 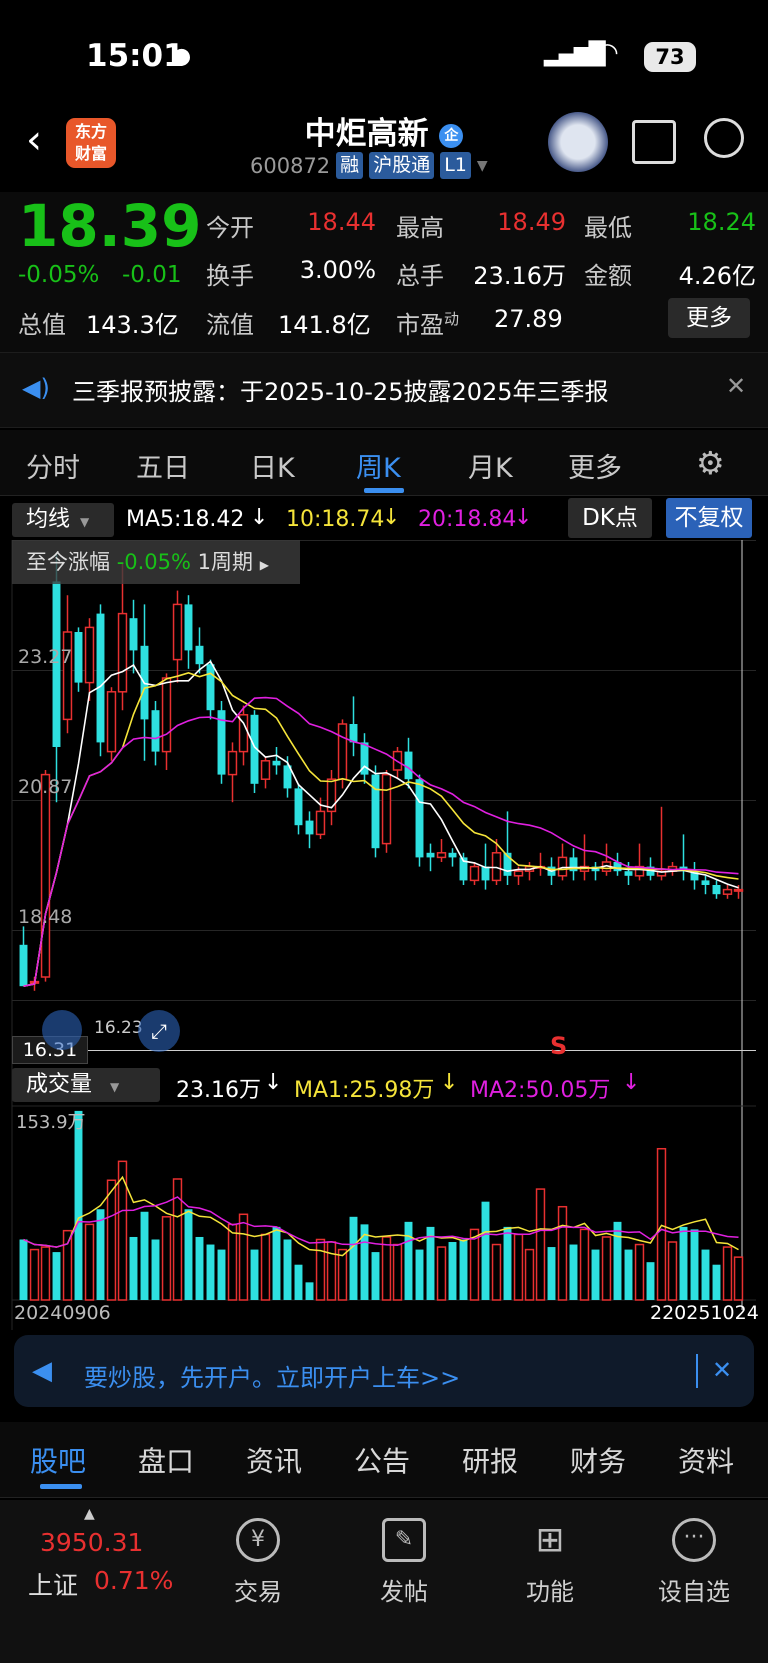 What do you see at coordinates (575, 54) in the screenshot?
I see `signal-icon: ▂▄▆█` at bounding box center [575, 54].